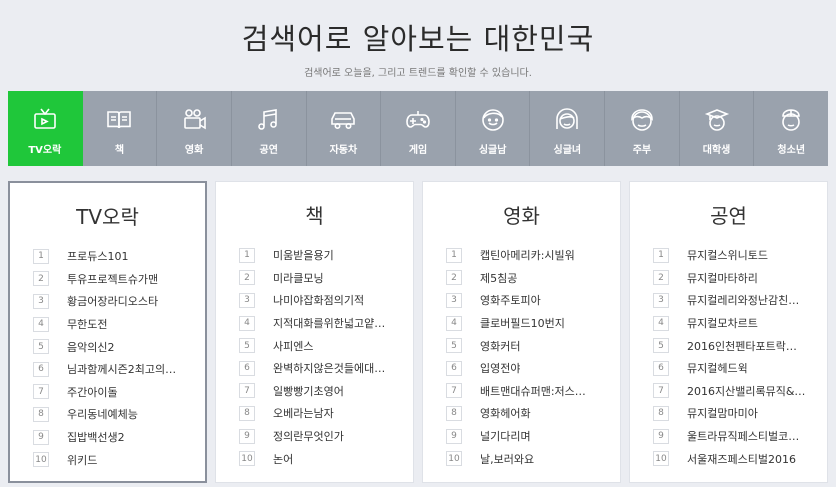 This screenshot has height=487, width=836. I want to click on rank-item: 7 일빵빵기초영어, so click(320, 391).